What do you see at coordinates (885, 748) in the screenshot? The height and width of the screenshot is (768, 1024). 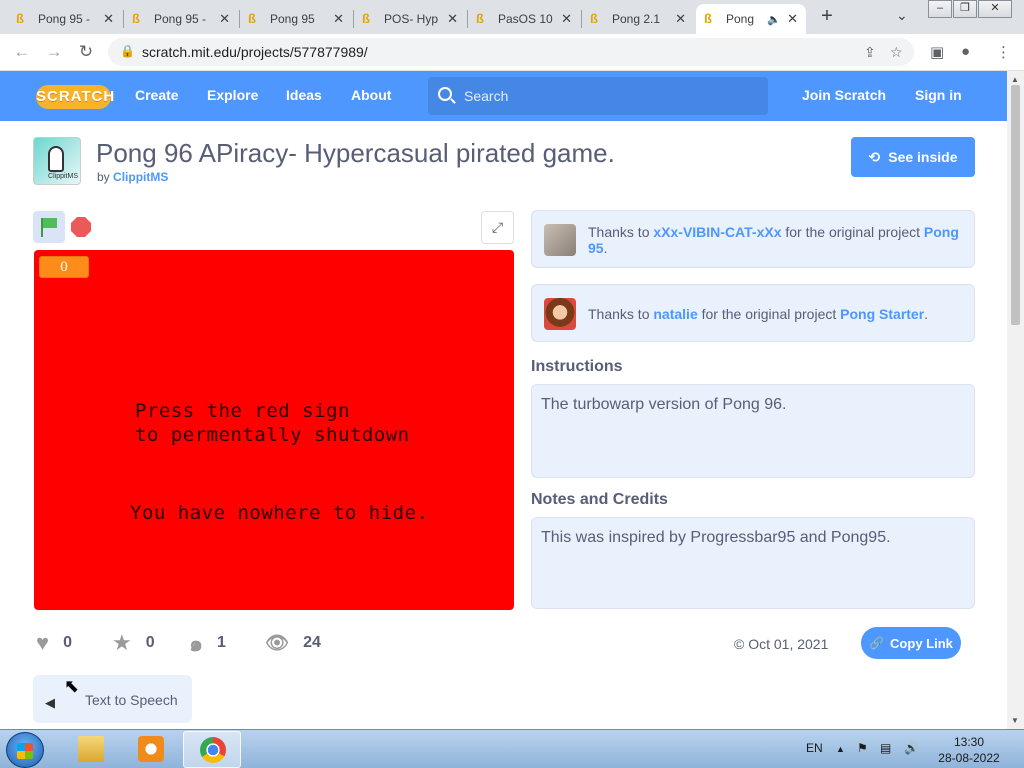 I see `network-icon: ▤` at bounding box center [885, 748].